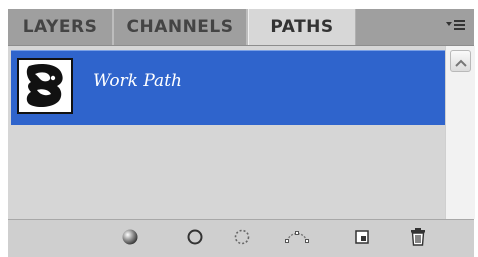 Image resolution: width=478 pixels, height=257 pixels. I want to click on load-path-as-selection-icon, so click(242, 239).